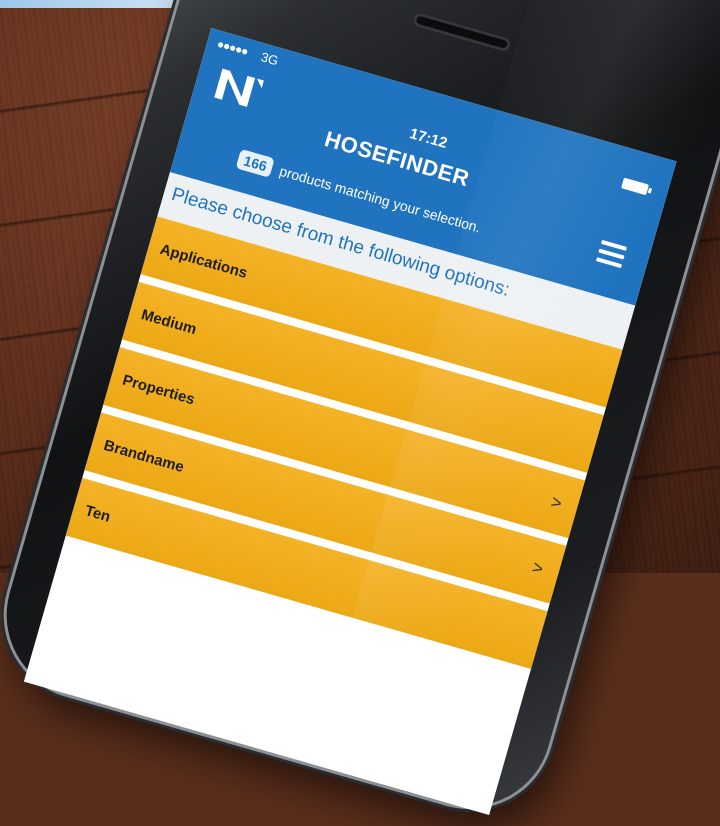  What do you see at coordinates (255, 163) in the screenshot?
I see `product-count-badge: 166` at bounding box center [255, 163].